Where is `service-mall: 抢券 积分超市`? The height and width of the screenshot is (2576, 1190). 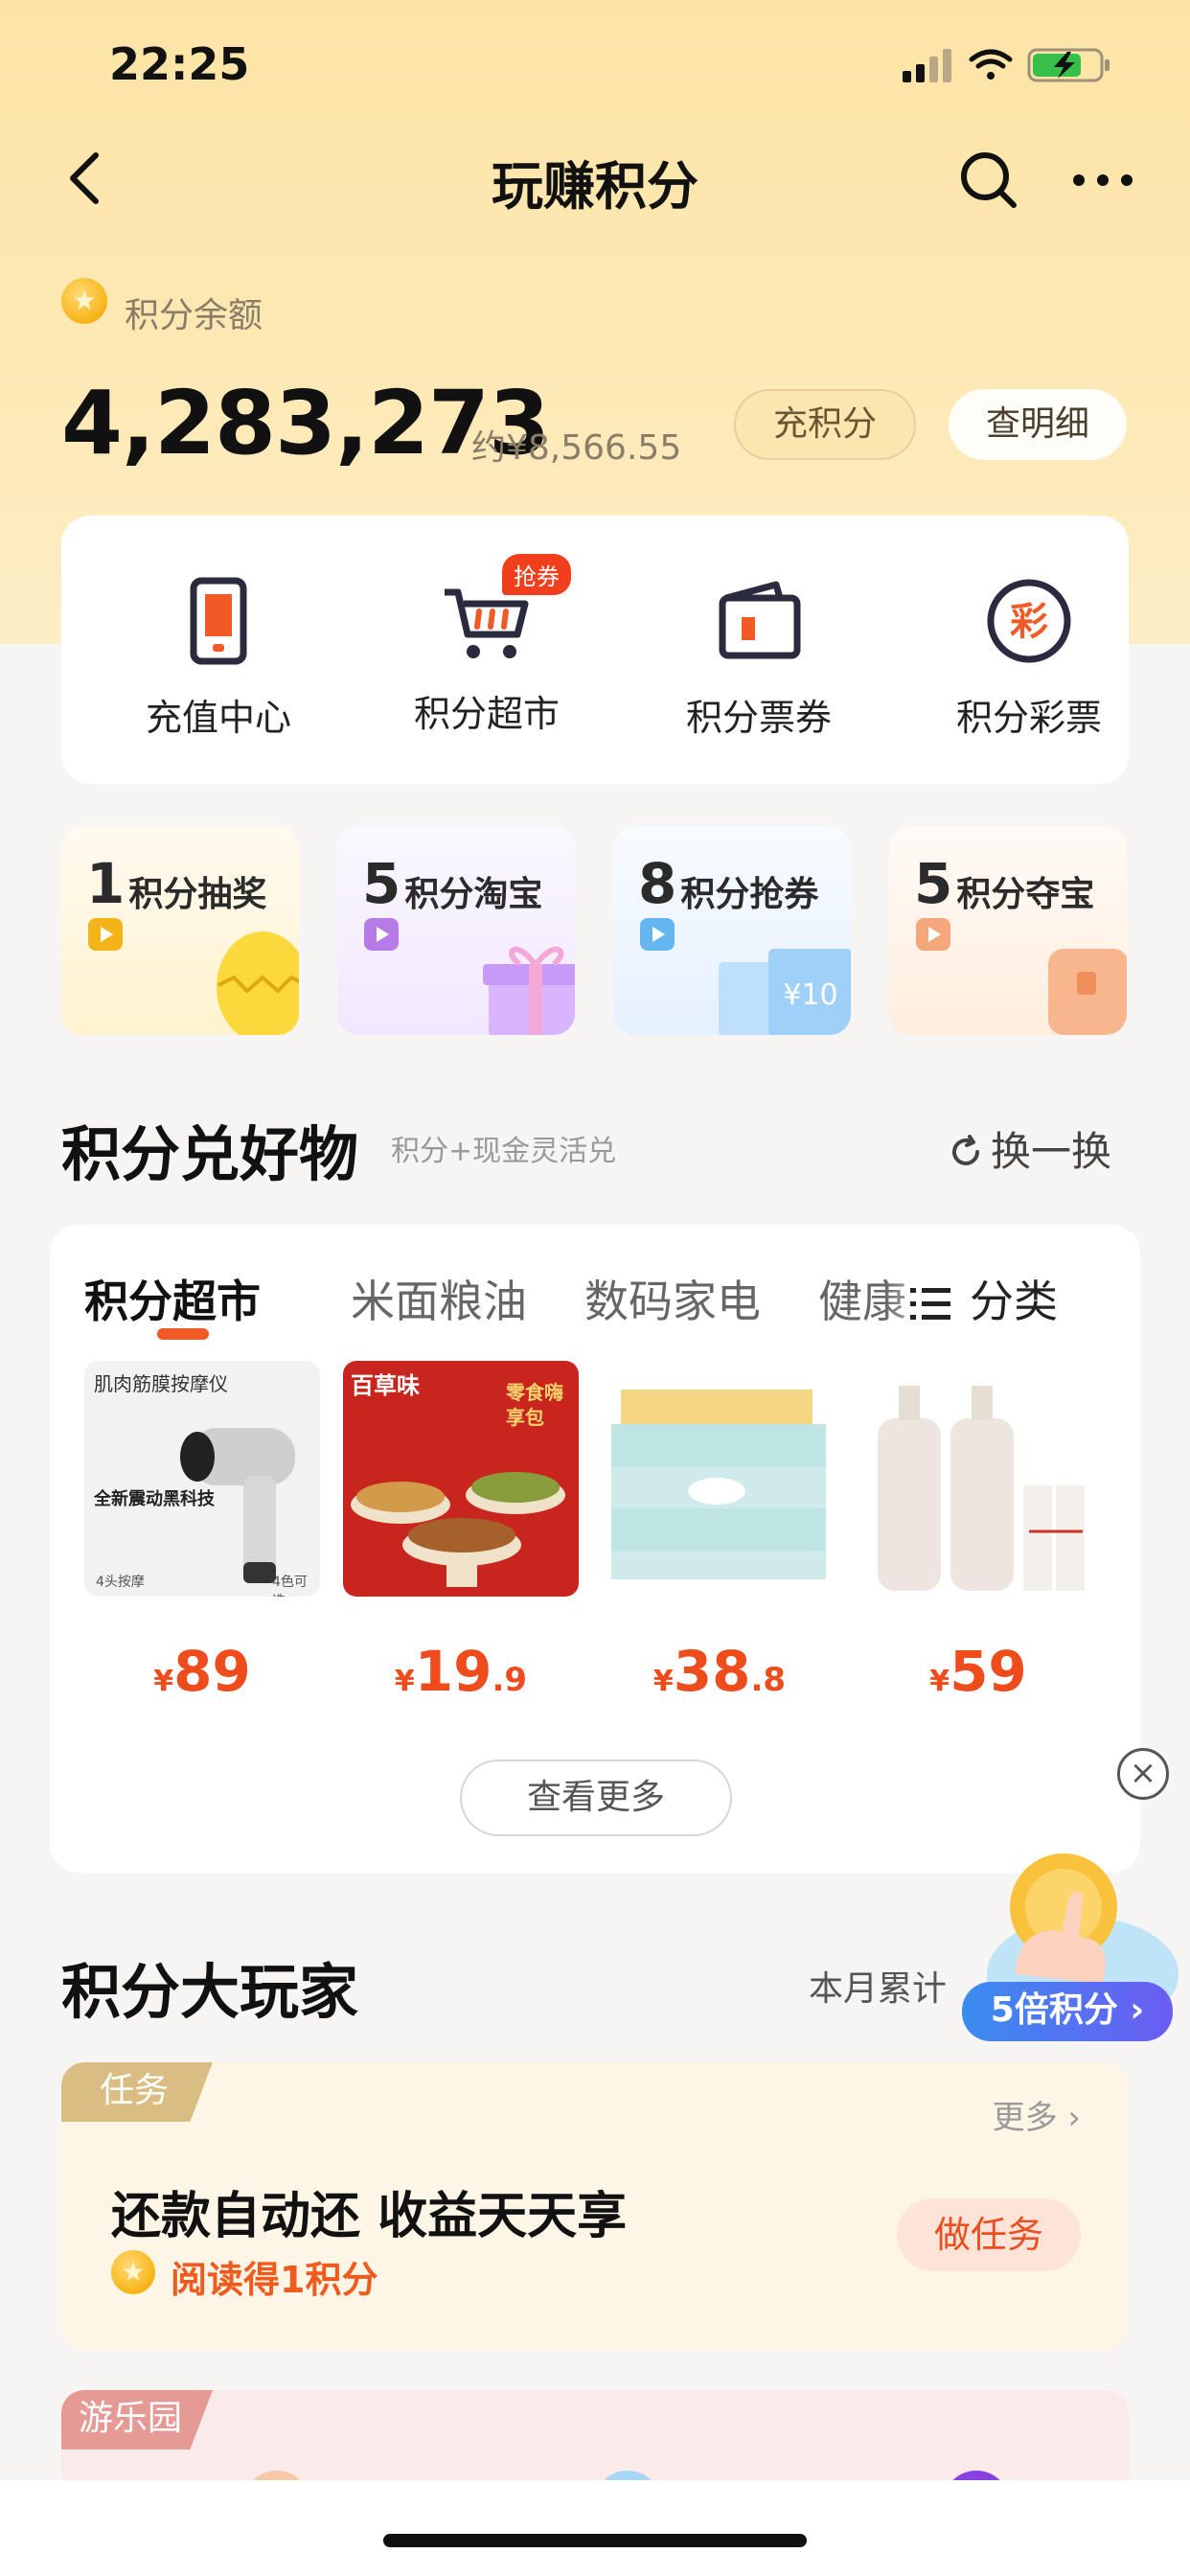
service-mall: 抢券 积分超市 is located at coordinates (487, 645).